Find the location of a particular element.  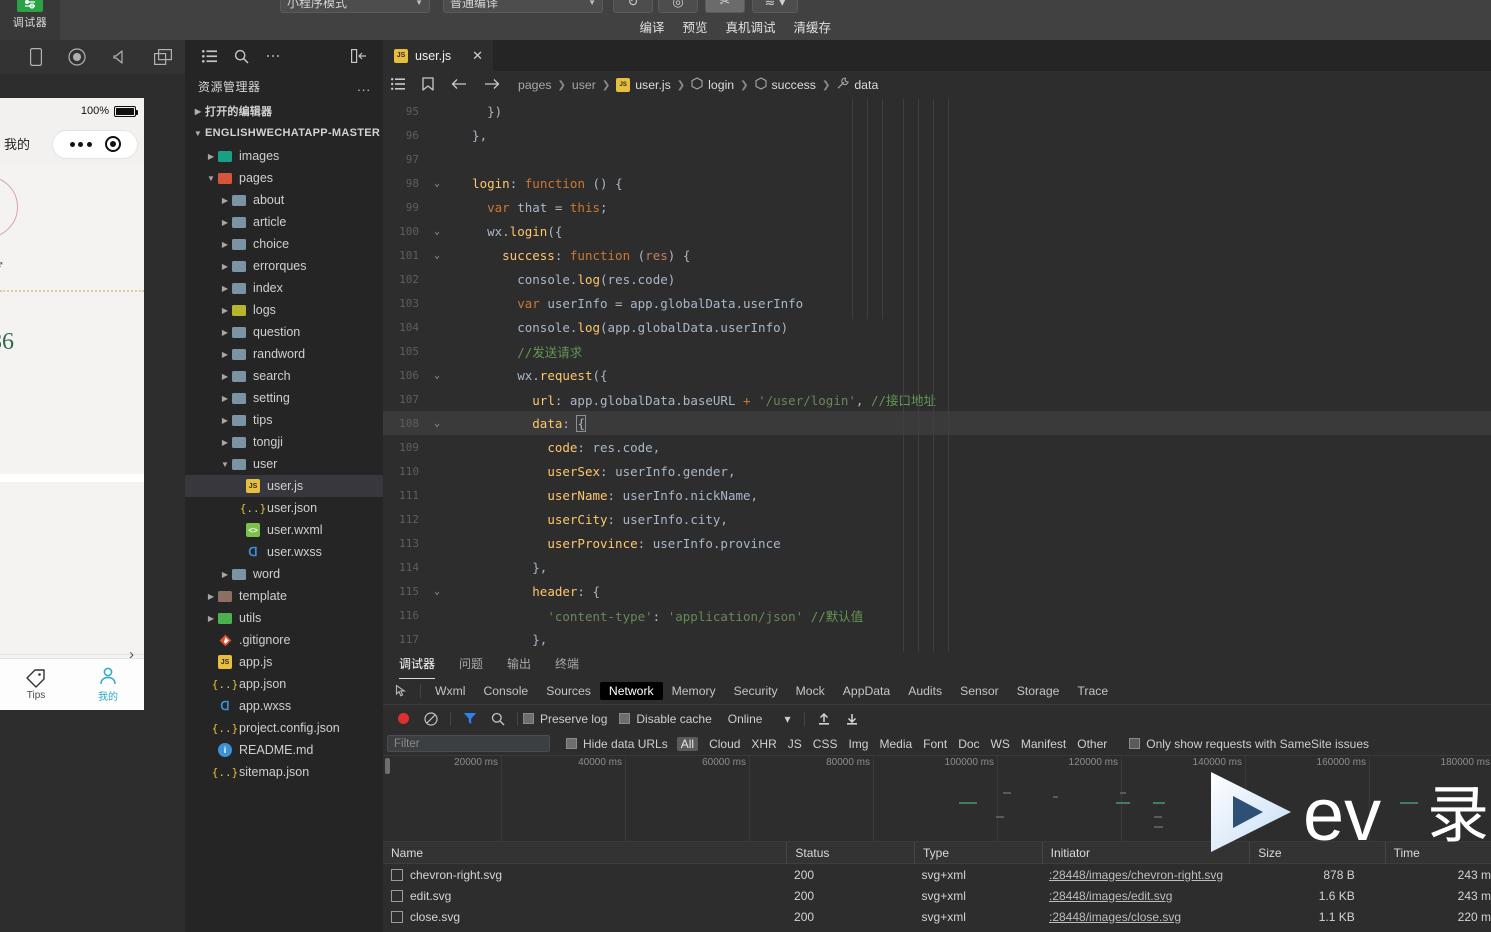

code-line: 97 is located at coordinates (937, 159).